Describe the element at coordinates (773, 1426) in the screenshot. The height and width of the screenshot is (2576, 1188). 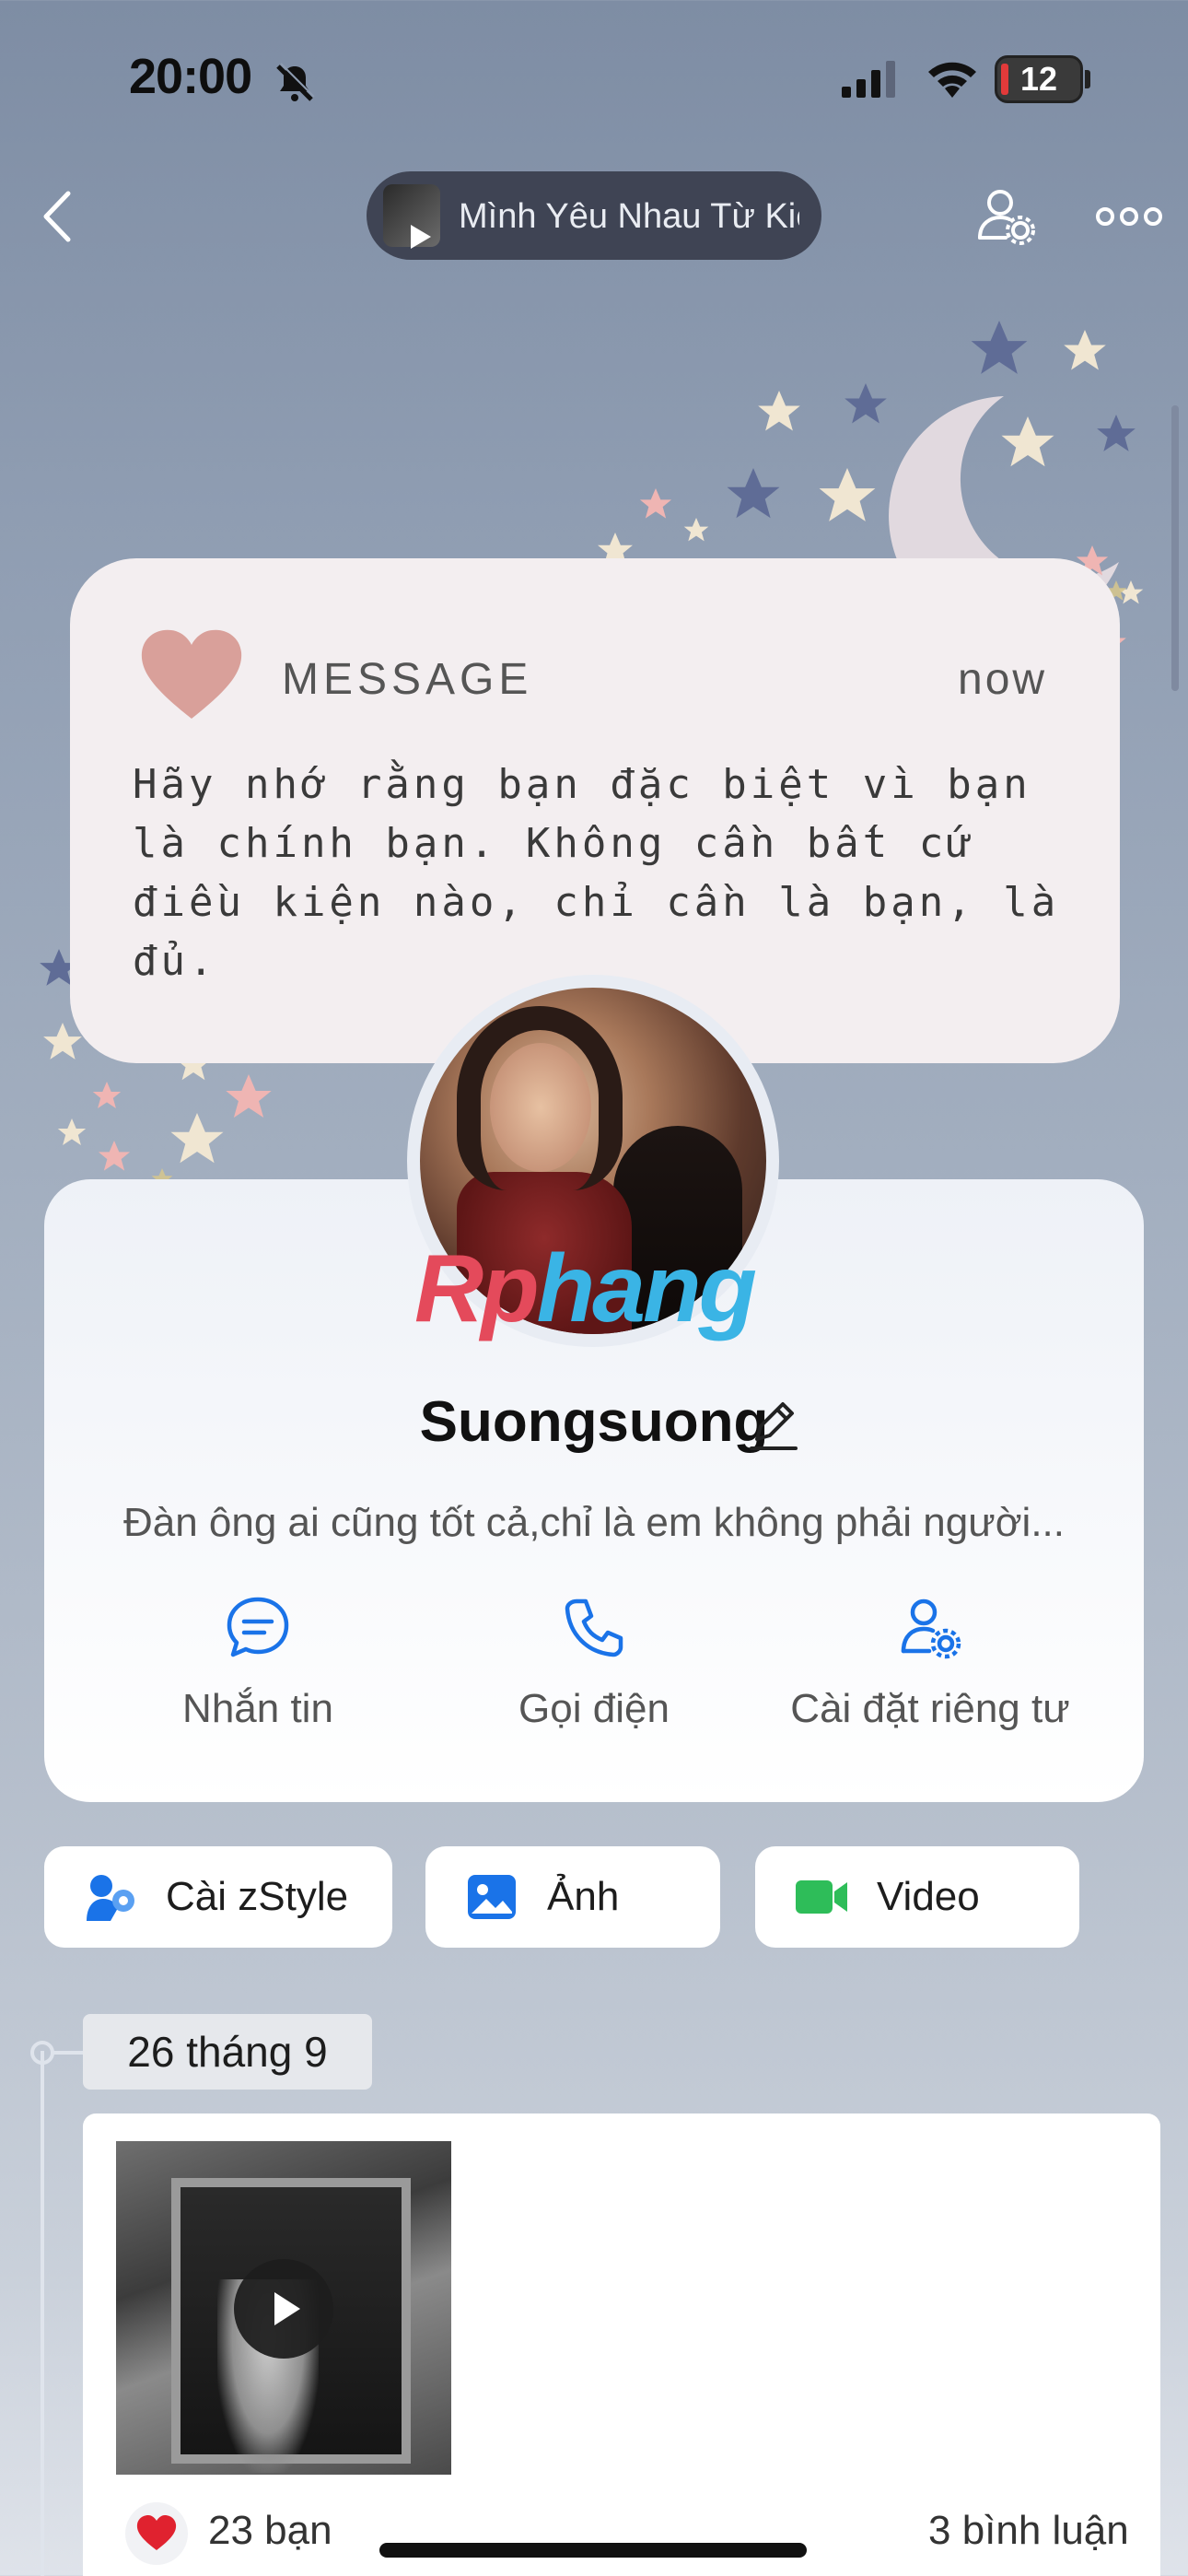
I see `edit-icon` at that location.